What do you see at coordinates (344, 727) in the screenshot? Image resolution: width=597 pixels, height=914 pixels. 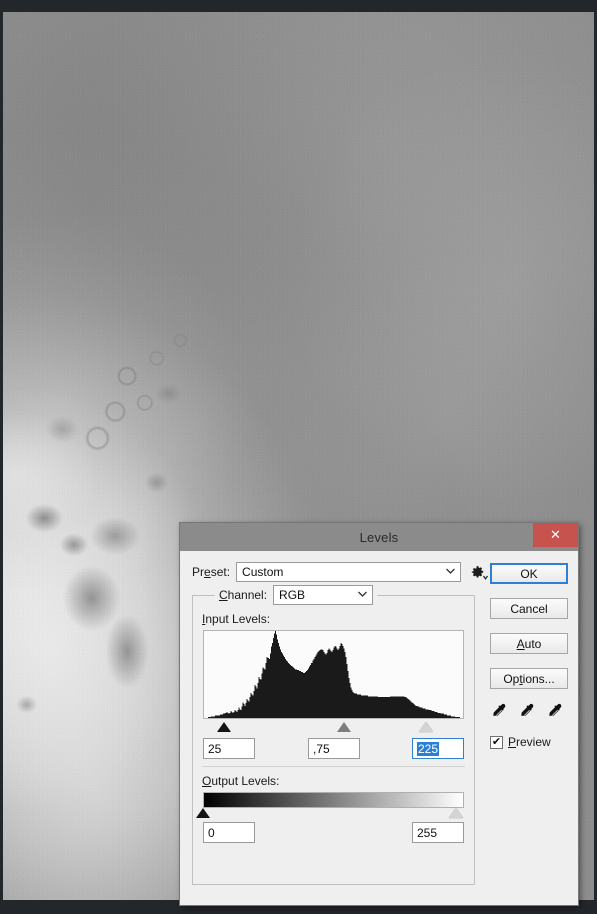 I see `input-gamma-slider` at bounding box center [344, 727].